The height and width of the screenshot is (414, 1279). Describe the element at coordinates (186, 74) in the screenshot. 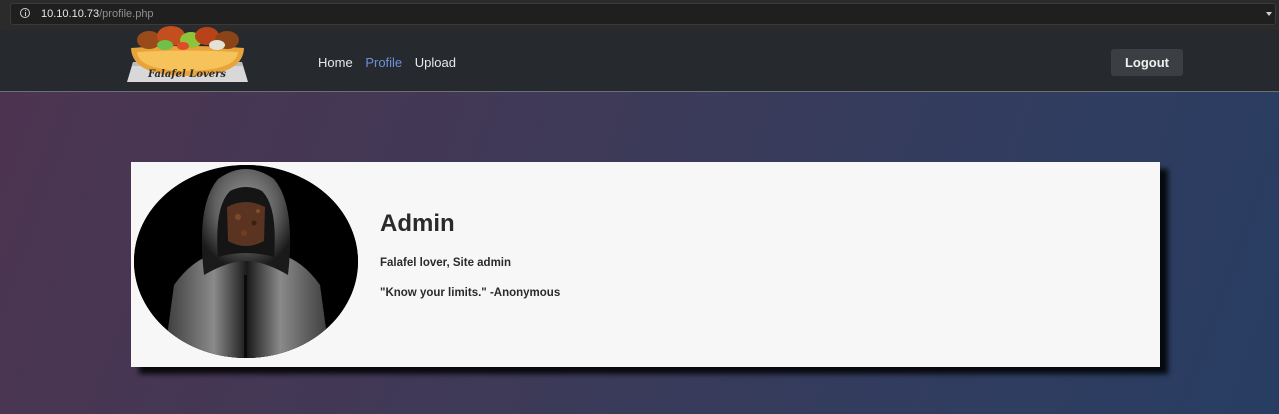

I see `logo-text: Falafel Lovers` at that location.